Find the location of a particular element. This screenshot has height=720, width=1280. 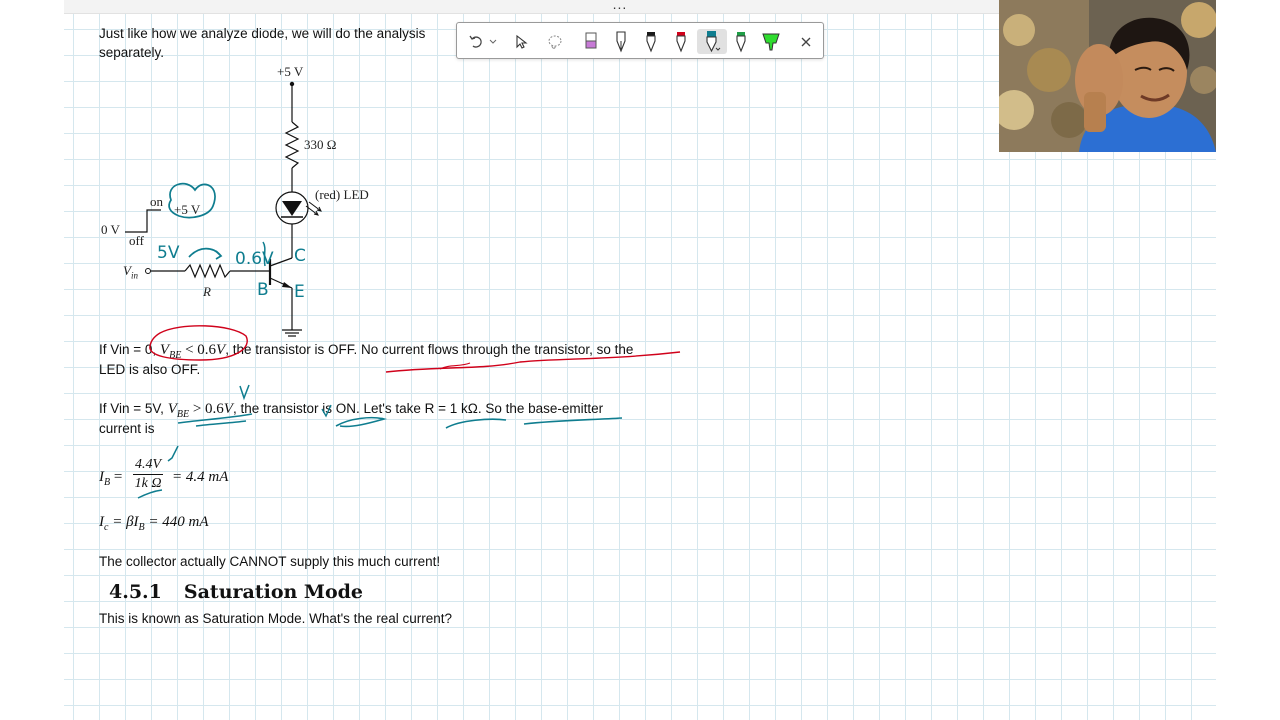

section-heading: 4.5.1 Saturation Mode is located at coordinates (236, 592).